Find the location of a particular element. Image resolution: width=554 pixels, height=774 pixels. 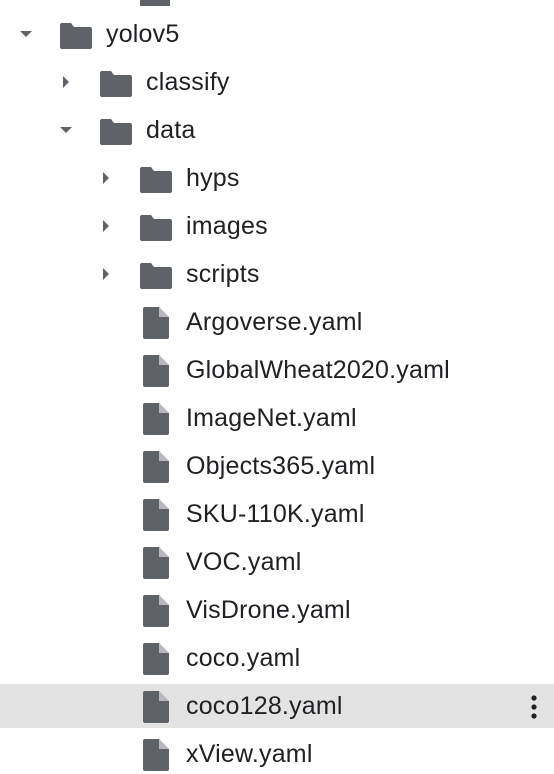

tree-item-label: scripts is located at coordinates (223, 274).